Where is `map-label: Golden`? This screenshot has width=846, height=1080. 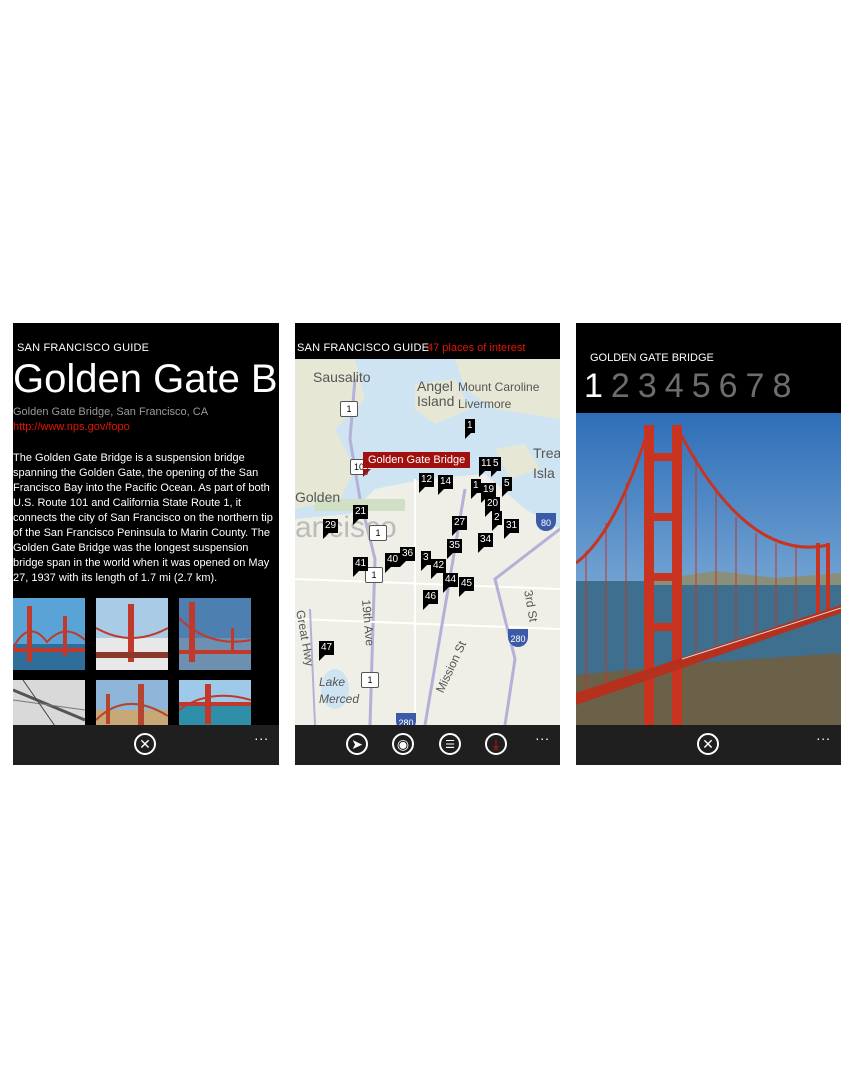 map-label: Golden is located at coordinates (318, 497).